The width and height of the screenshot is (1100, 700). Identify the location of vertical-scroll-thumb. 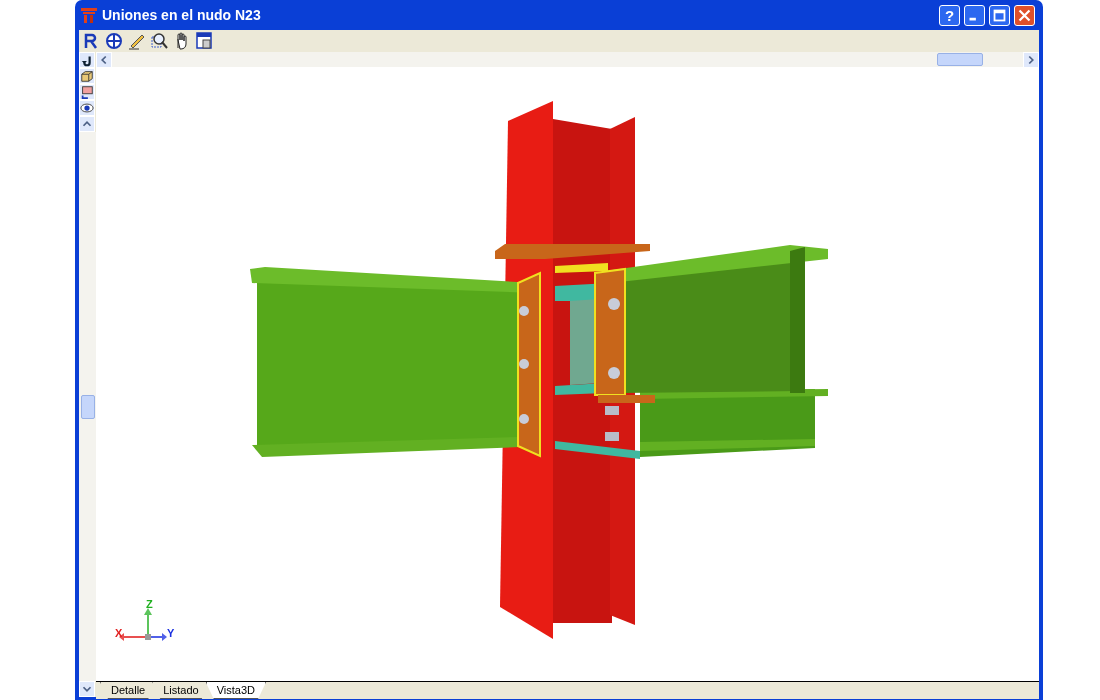
(87, 407).